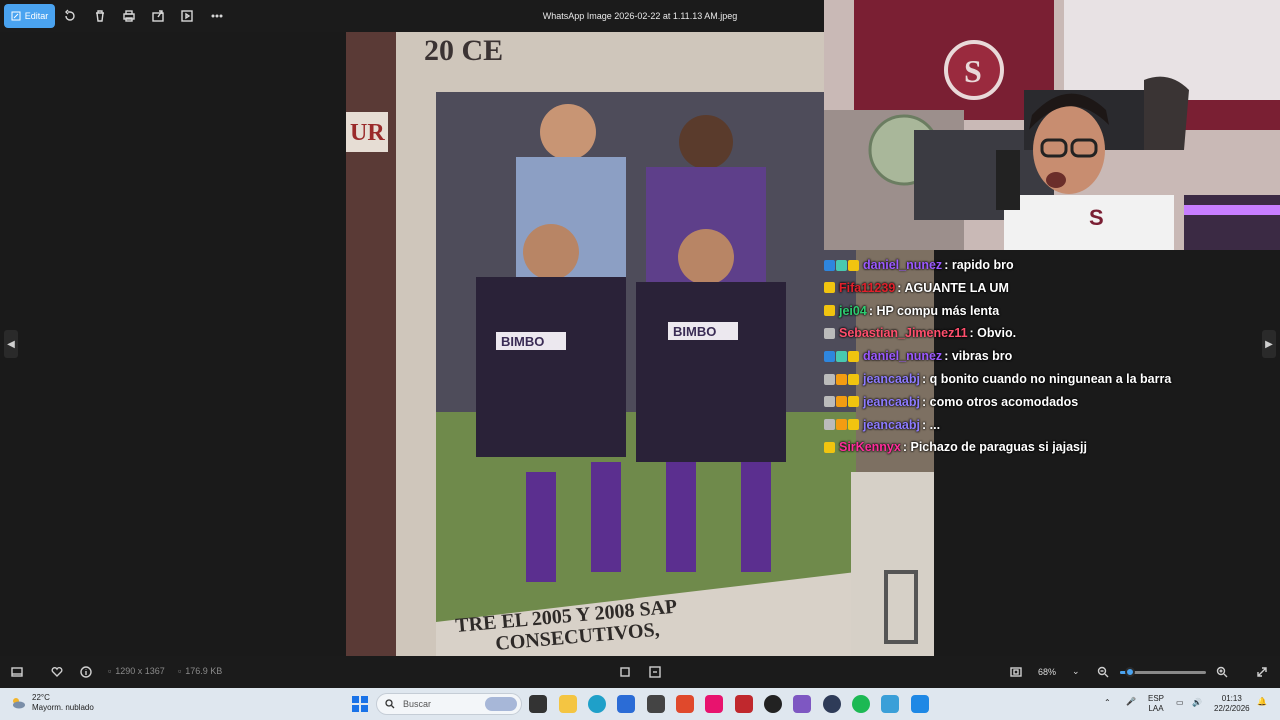 The width and height of the screenshot is (1280, 720). I want to click on chat-message: Fifa11239: AGUANTE LA UM, so click(916, 288).